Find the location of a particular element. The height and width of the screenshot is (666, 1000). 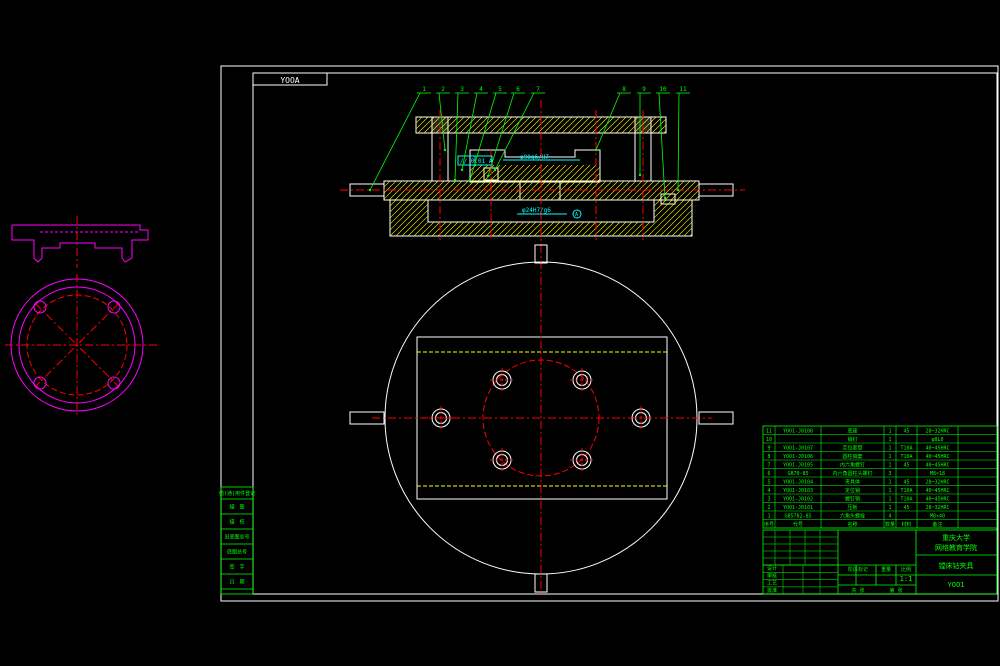

bom-header-cell: 材料 is located at coordinates (906, 524).